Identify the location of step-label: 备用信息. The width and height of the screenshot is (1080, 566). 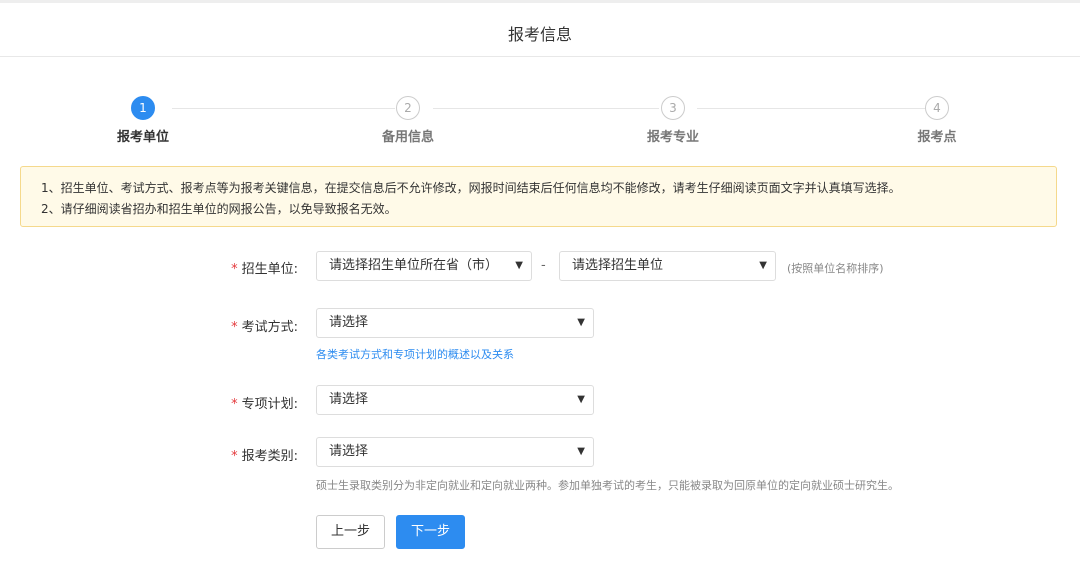
(407, 137).